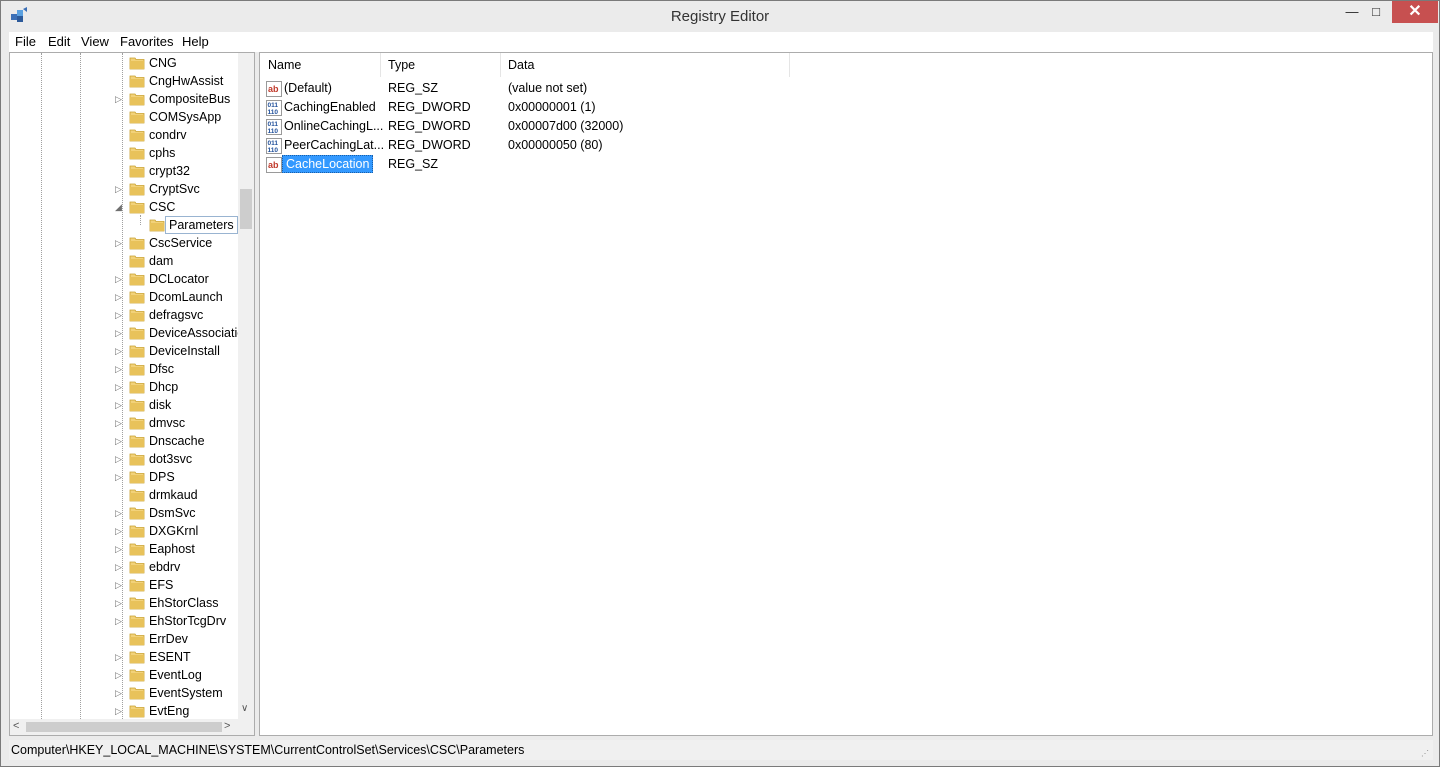  What do you see at coordinates (125, 711) in the screenshot?
I see `tree-item: ▷ EvtEng` at bounding box center [125, 711].